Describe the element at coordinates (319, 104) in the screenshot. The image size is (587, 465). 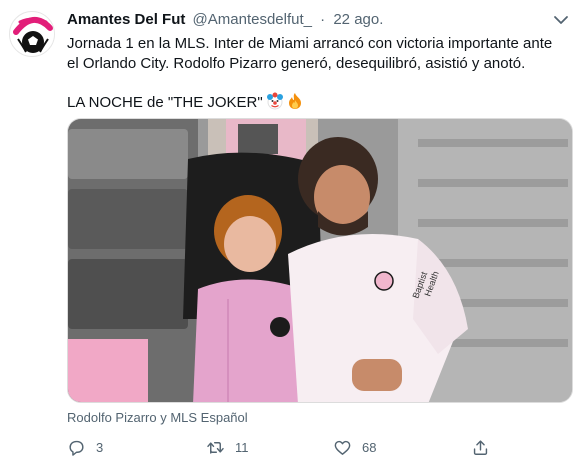
I see `tweet-text-line-3-wrapper: LA NOCHE de "THE JOKER"` at that location.